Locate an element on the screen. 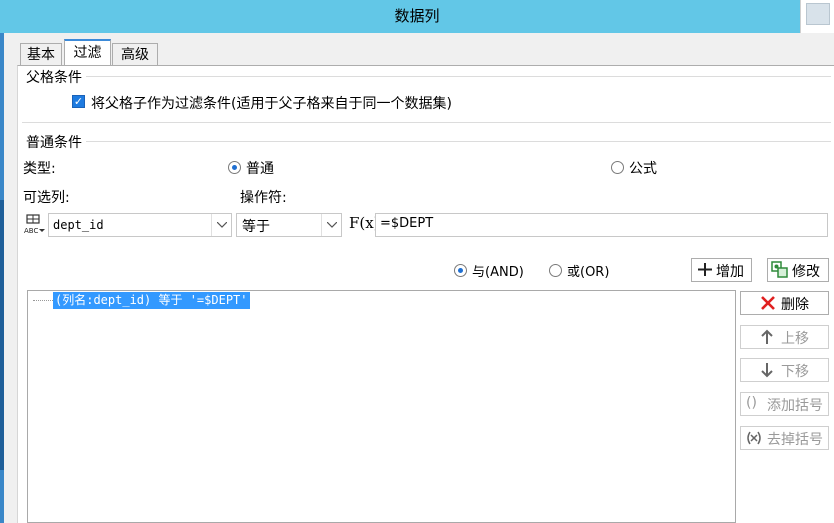 The width and height of the screenshot is (834, 523). type-formula-label: 公式 is located at coordinates (643, 169).